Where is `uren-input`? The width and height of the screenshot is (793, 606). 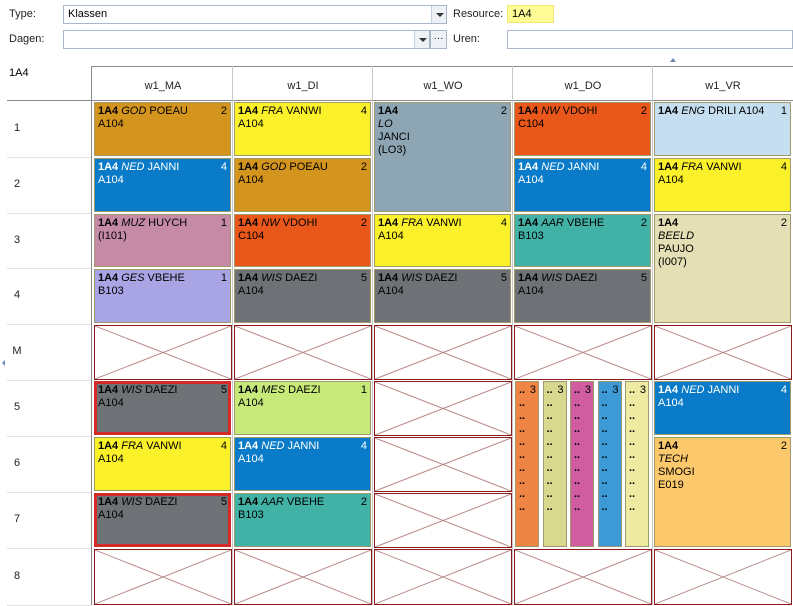
uren-input is located at coordinates (650, 39).